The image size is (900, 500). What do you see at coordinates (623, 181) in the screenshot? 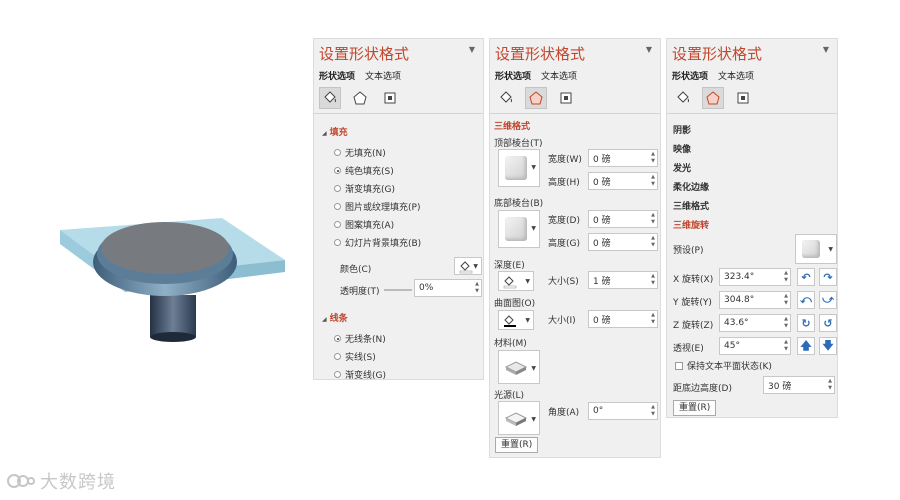
I see `top-height-input: 0 磅 ▲ ▼` at bounding box center [623, 181].